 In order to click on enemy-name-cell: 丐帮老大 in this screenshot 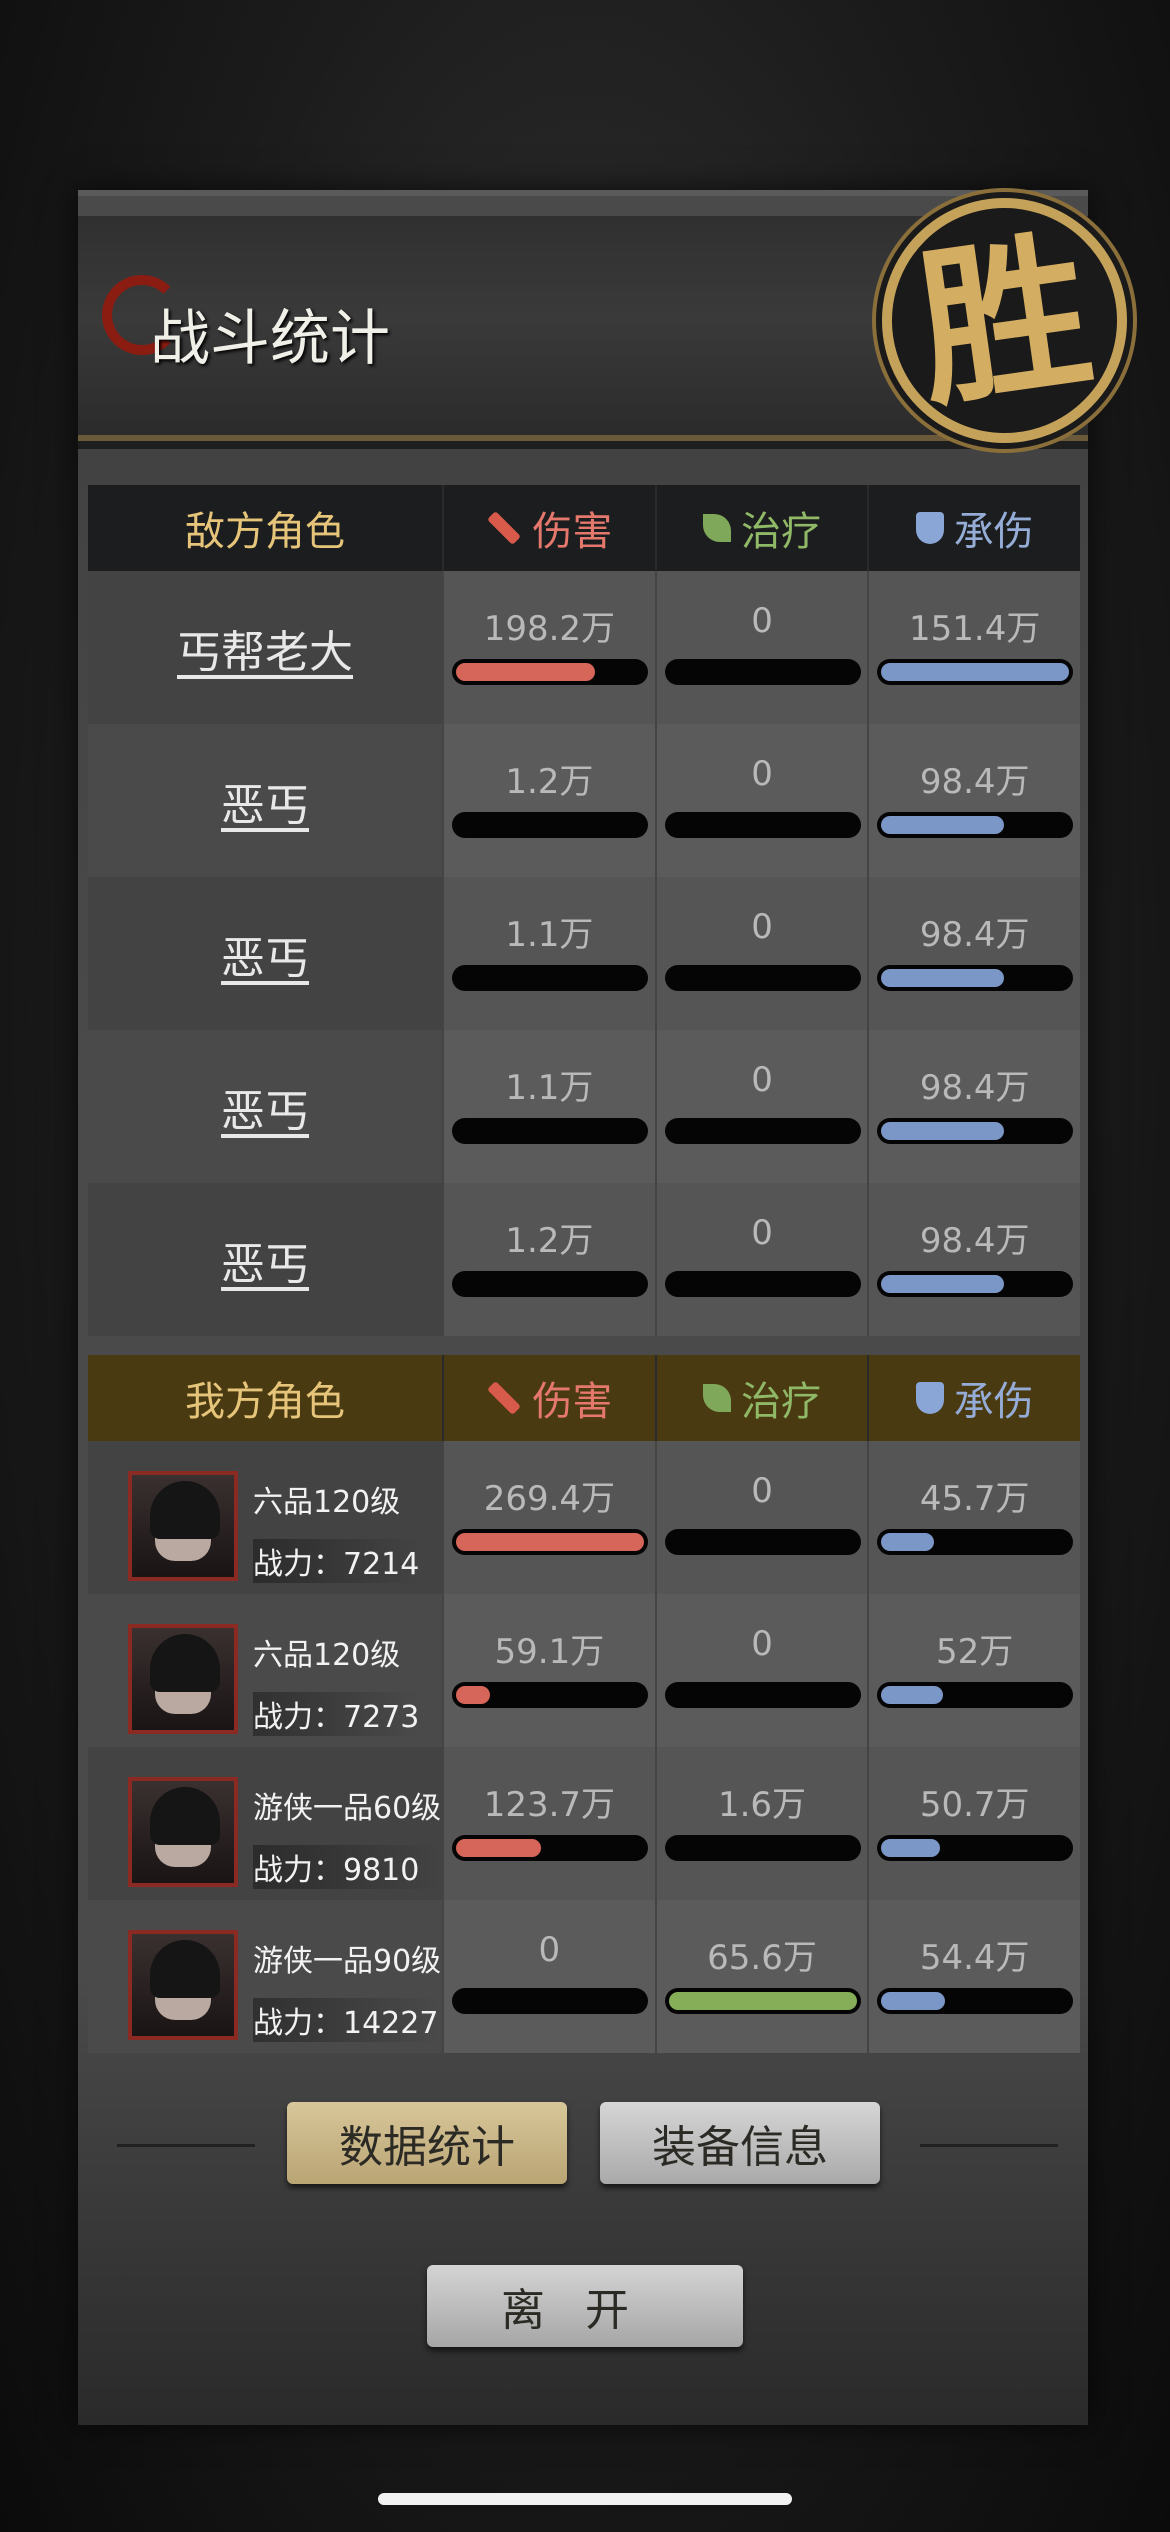, I will do `click(265, 647)`.